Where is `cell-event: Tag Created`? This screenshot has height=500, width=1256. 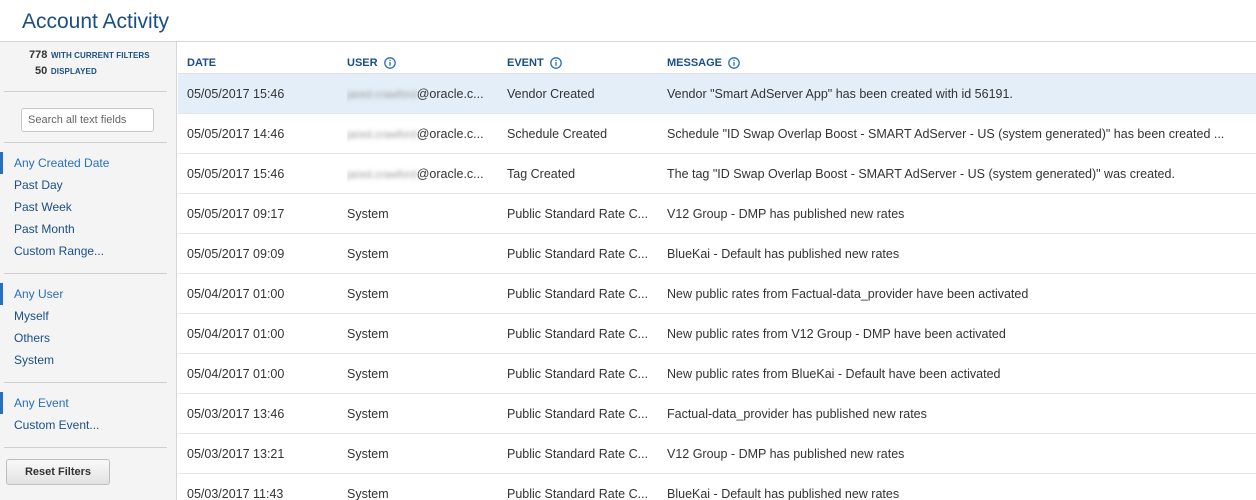 cell-event: Tag Created is located at coordinates (541, 174).